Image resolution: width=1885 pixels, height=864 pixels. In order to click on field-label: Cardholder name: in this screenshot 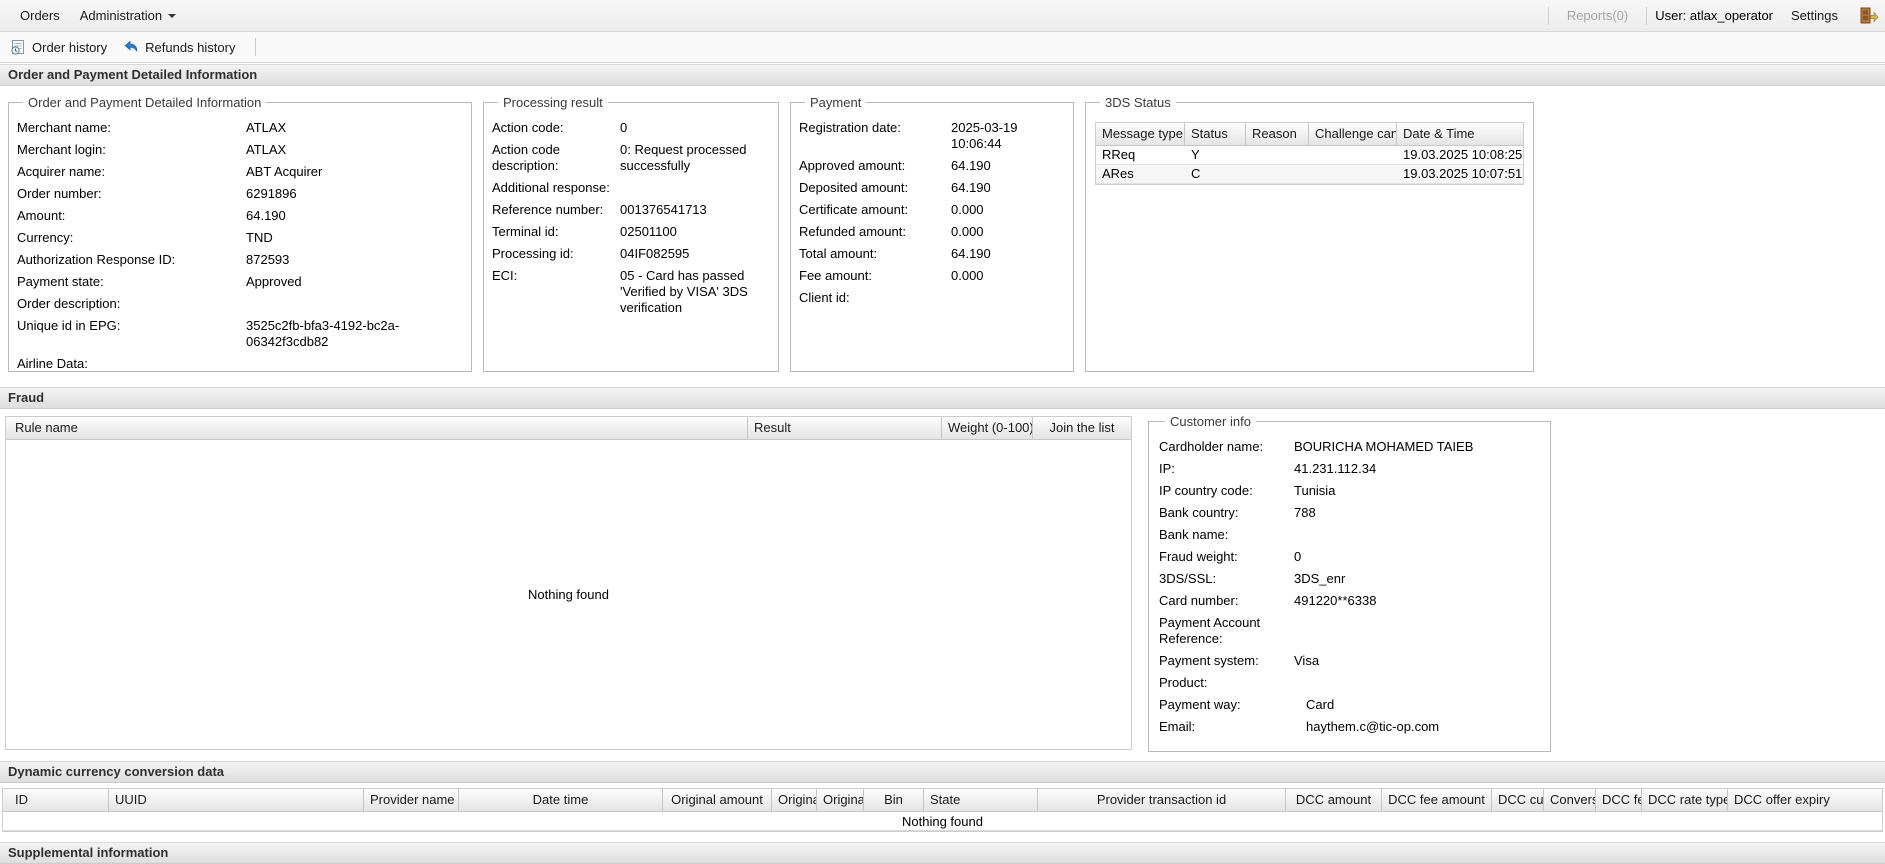, I will do `click(1211, 446)`.